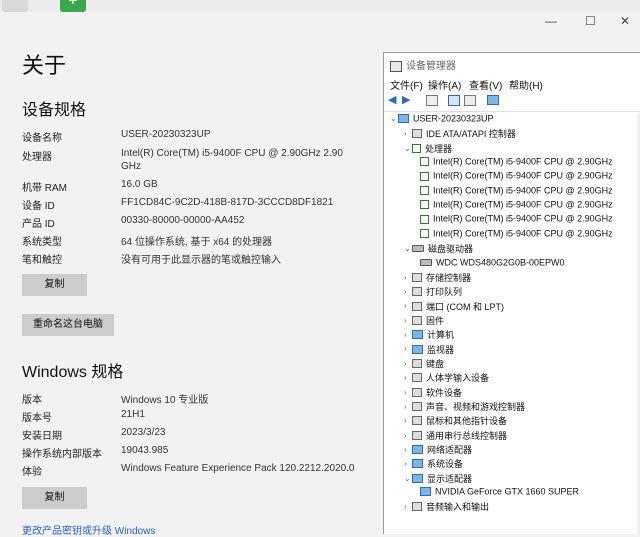 Image resolution: width=640 pixels, height=537 pixels. I want to click on copy-device-specs-button: 复制, so click(54, 285).